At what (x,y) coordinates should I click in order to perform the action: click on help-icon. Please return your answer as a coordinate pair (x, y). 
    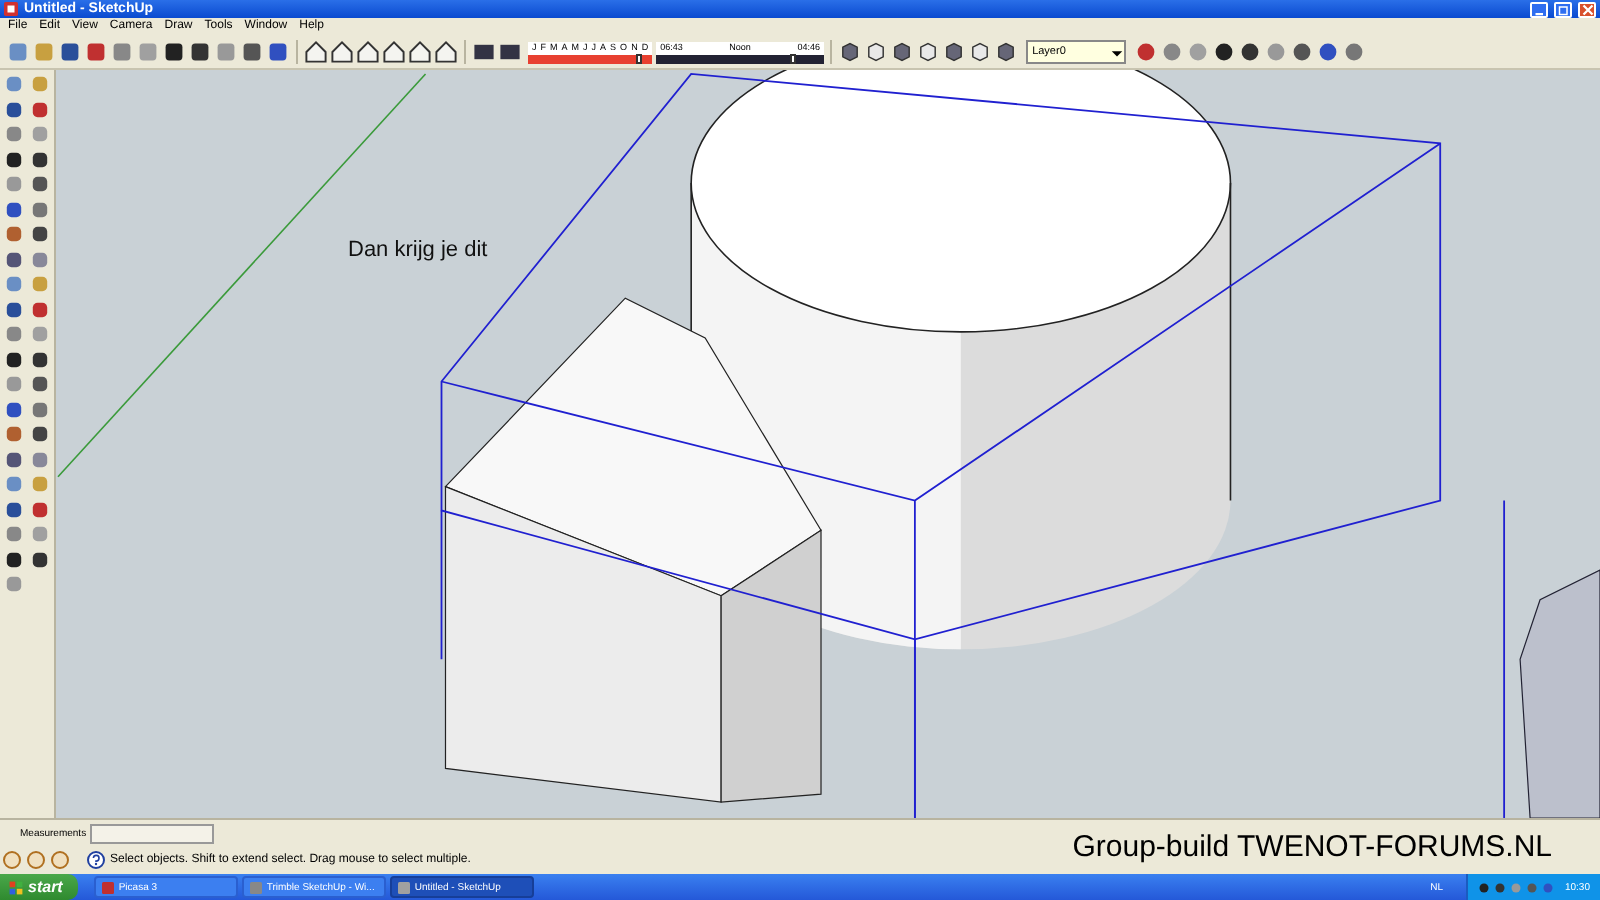
    Looking at the image, I should click on (96, 859).